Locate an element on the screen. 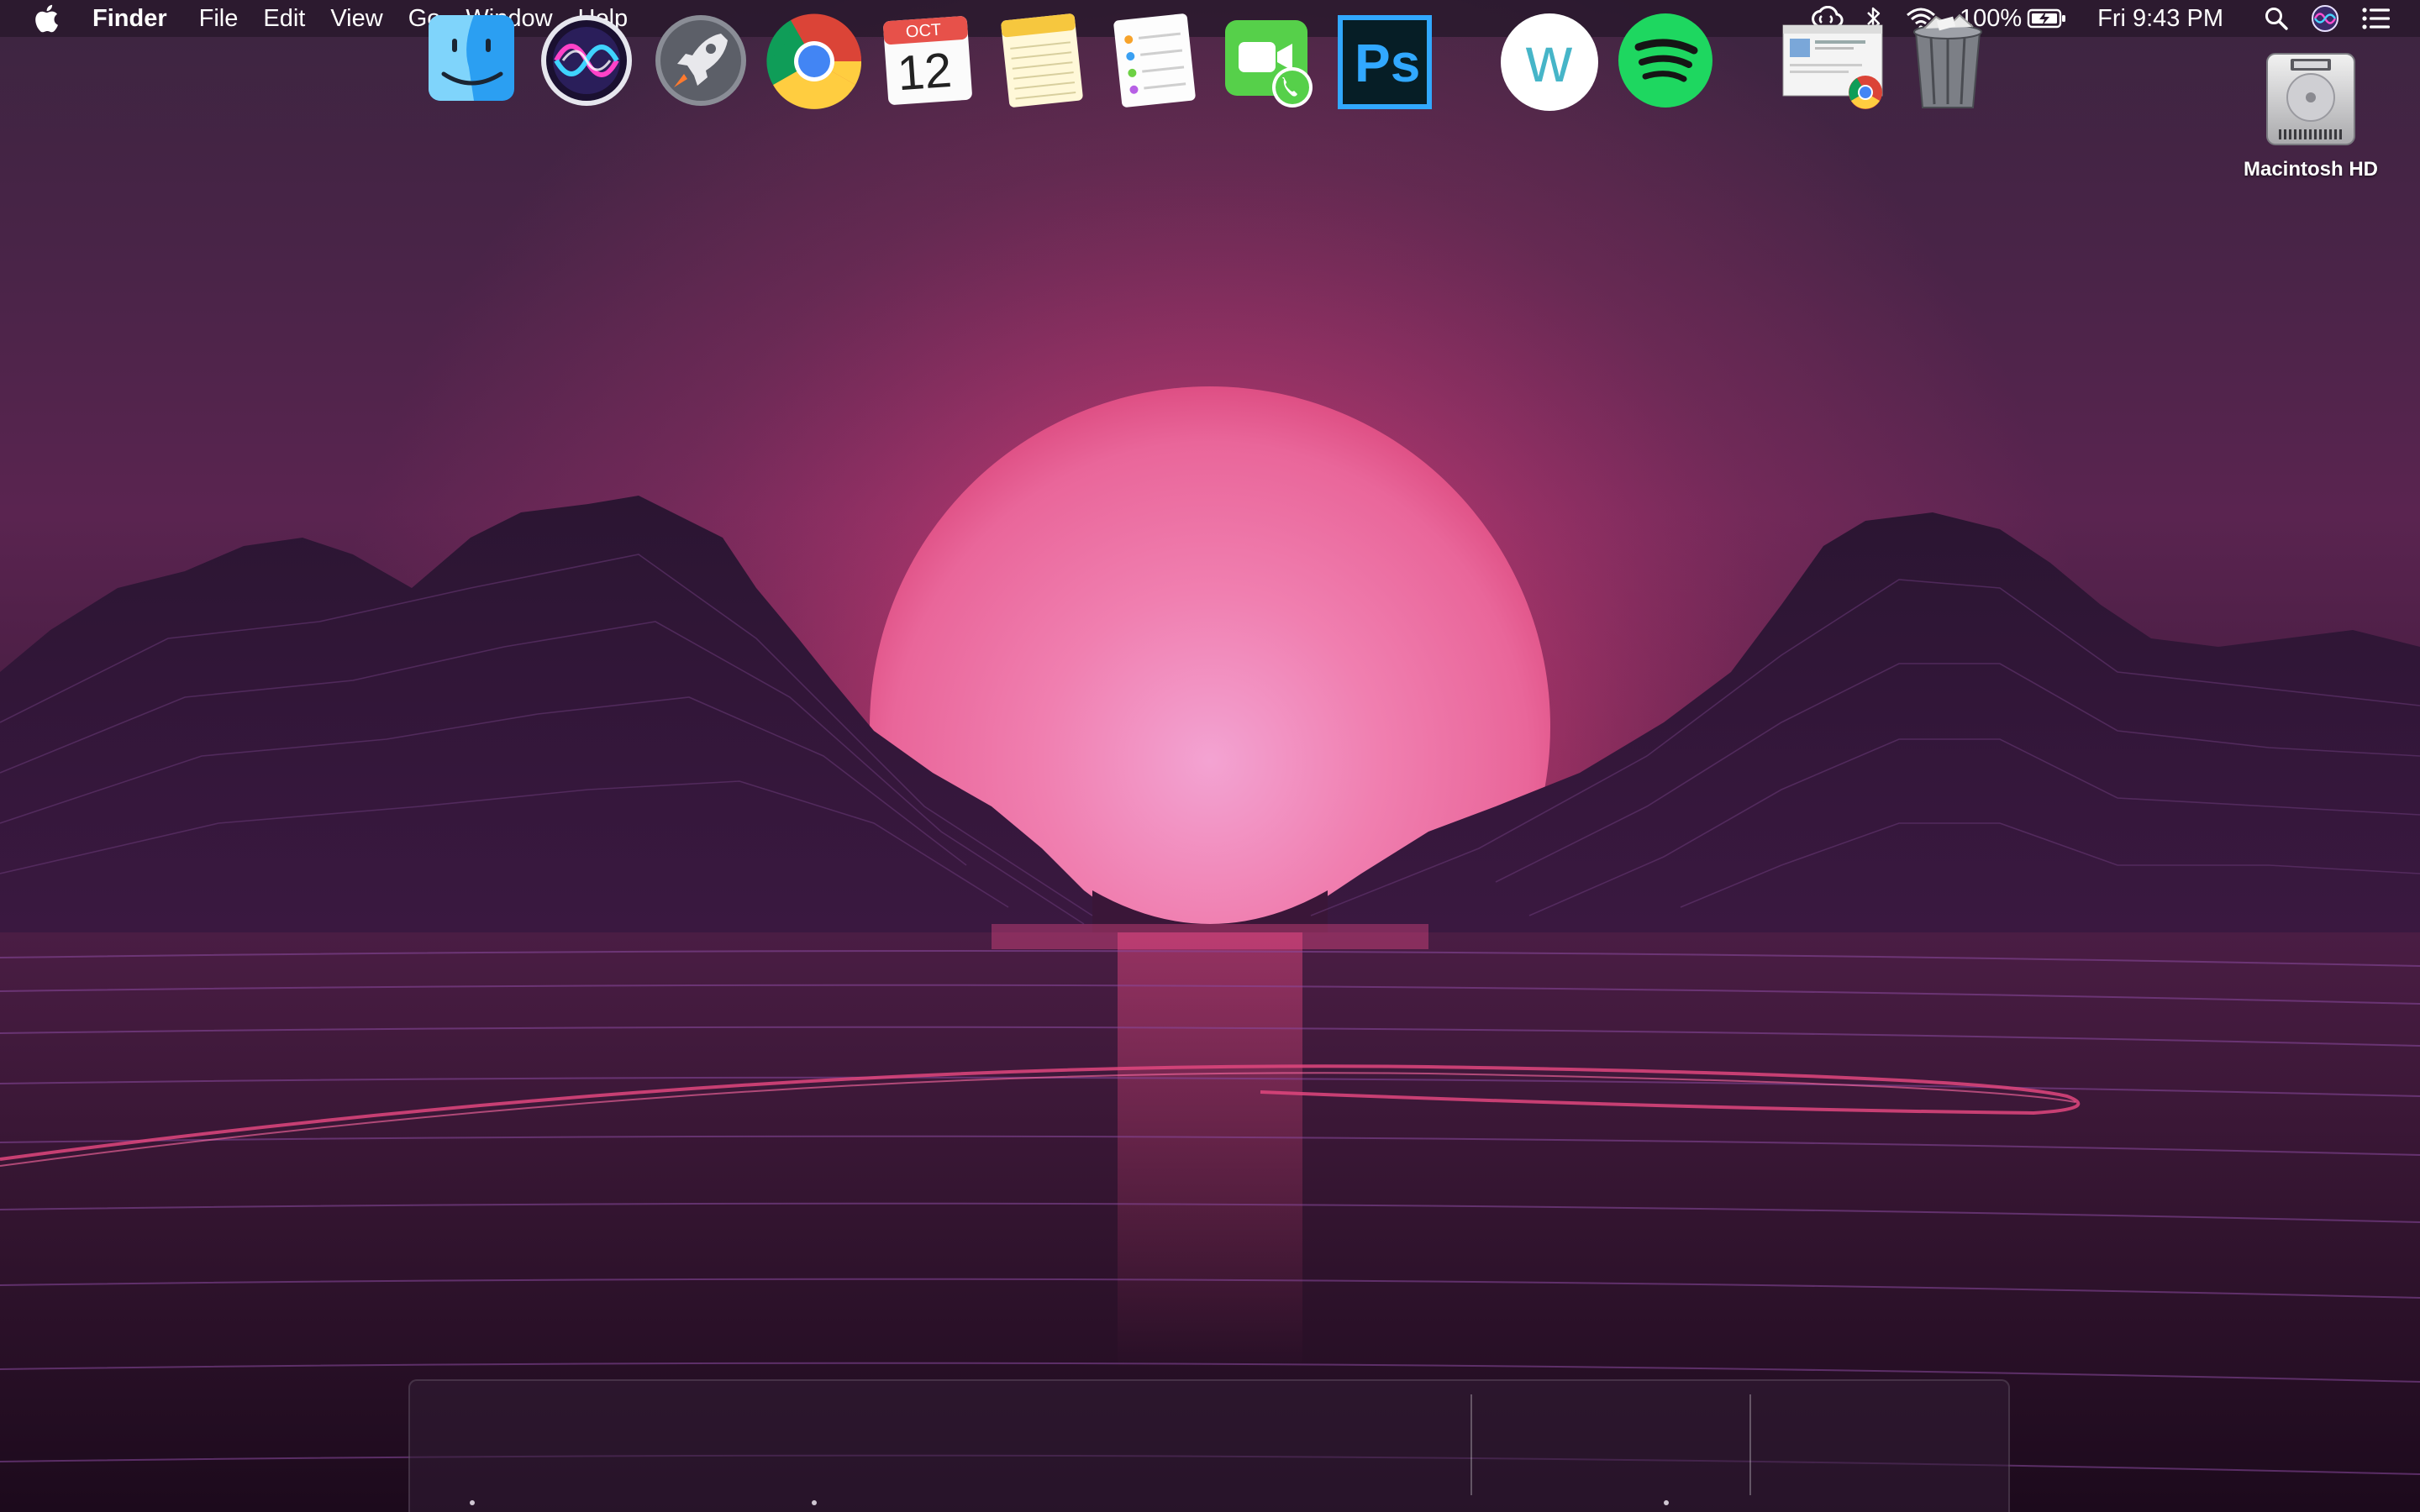 This screenshot has height=1512, width=2420. dock-separator-right is located at coordinates (1750, 1444).